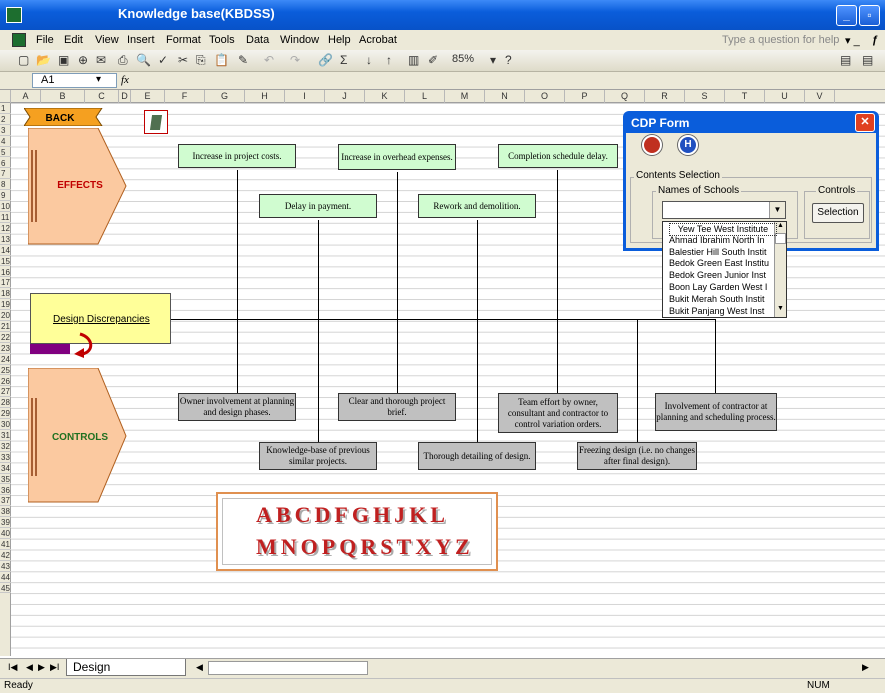 The height and width of the screenshot is (693, 885). I want to click on row-header: 10, so click(5, 206).